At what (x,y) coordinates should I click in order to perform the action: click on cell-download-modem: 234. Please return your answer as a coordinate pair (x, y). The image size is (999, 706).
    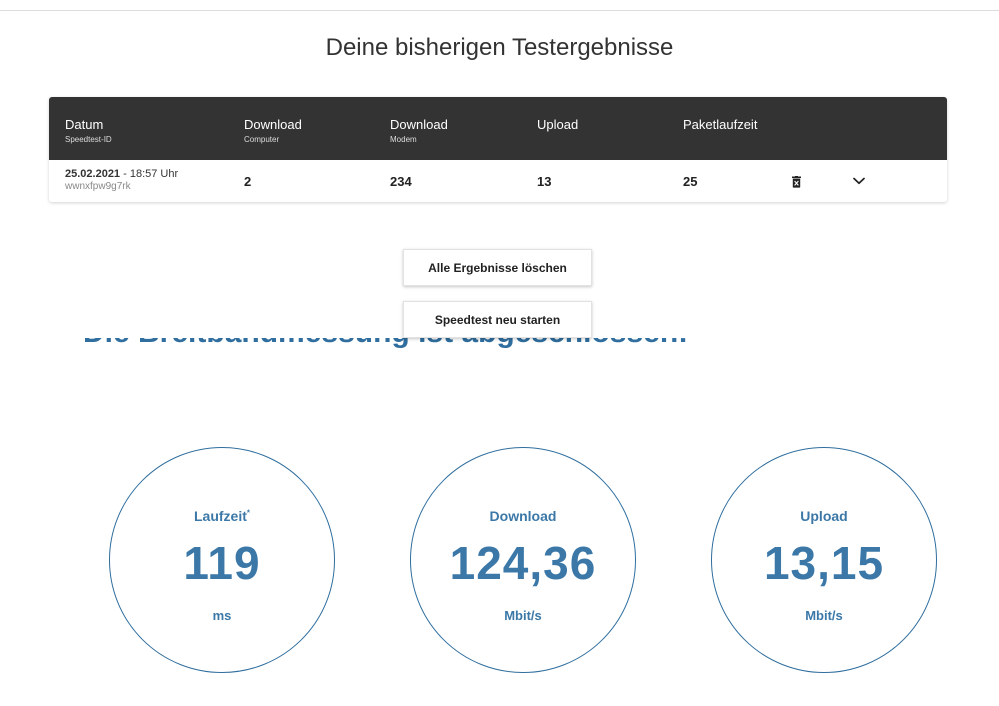
    Looking at the image, I should click on (401, 181).